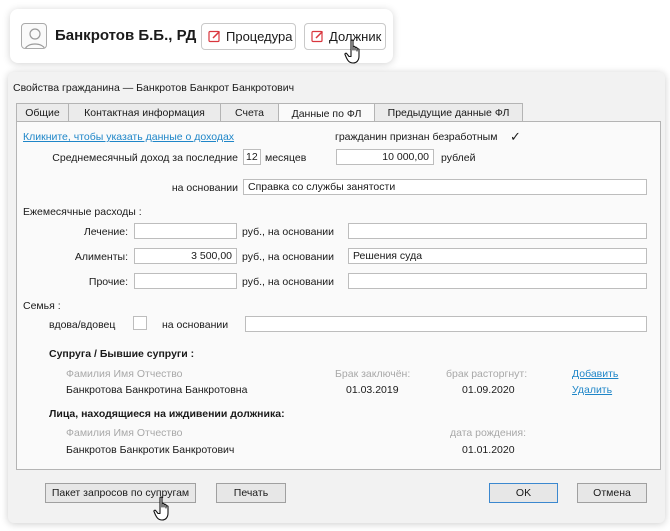  What do you see at coordinates (82, 325) in the screenshot?
I see `widow-label: вдова/вдовец` at bounding box center [82, 325].